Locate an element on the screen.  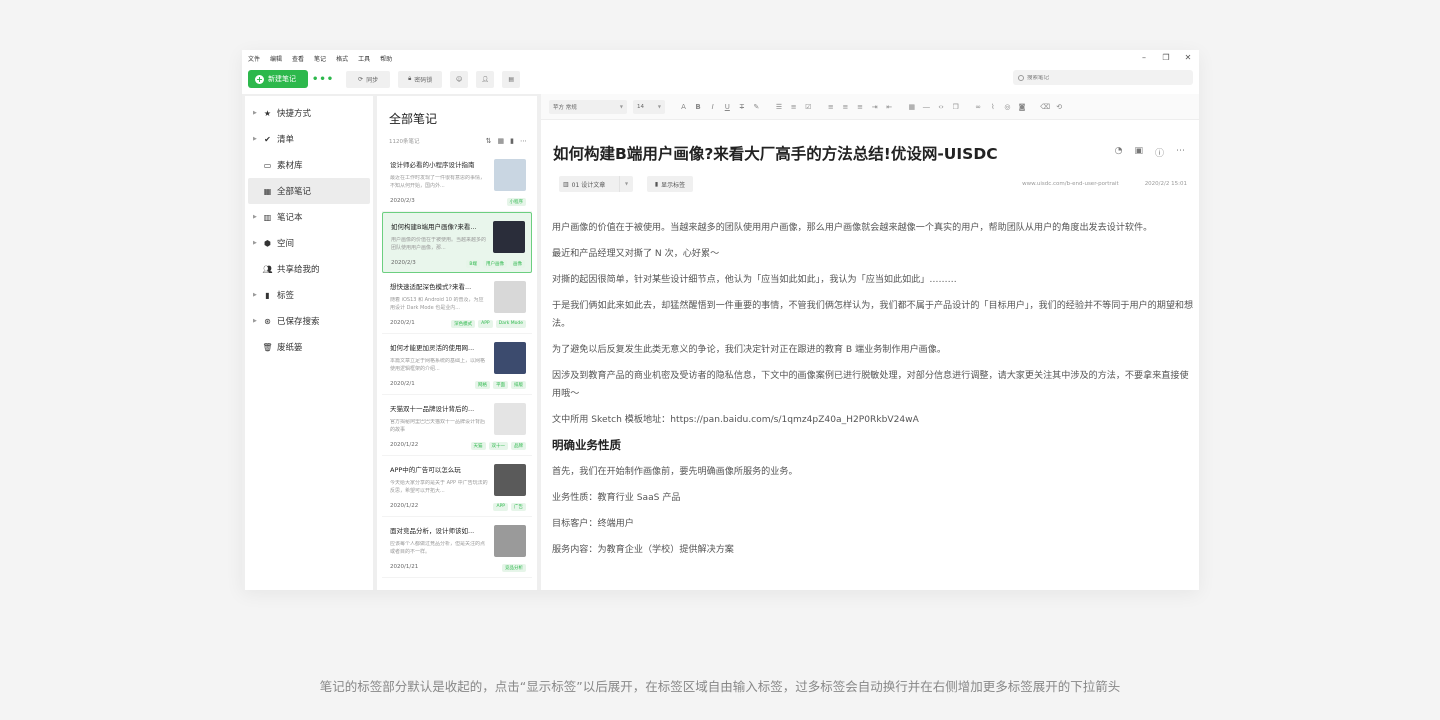
restore-icon: ❐ is located at coordinates (1166, 58).